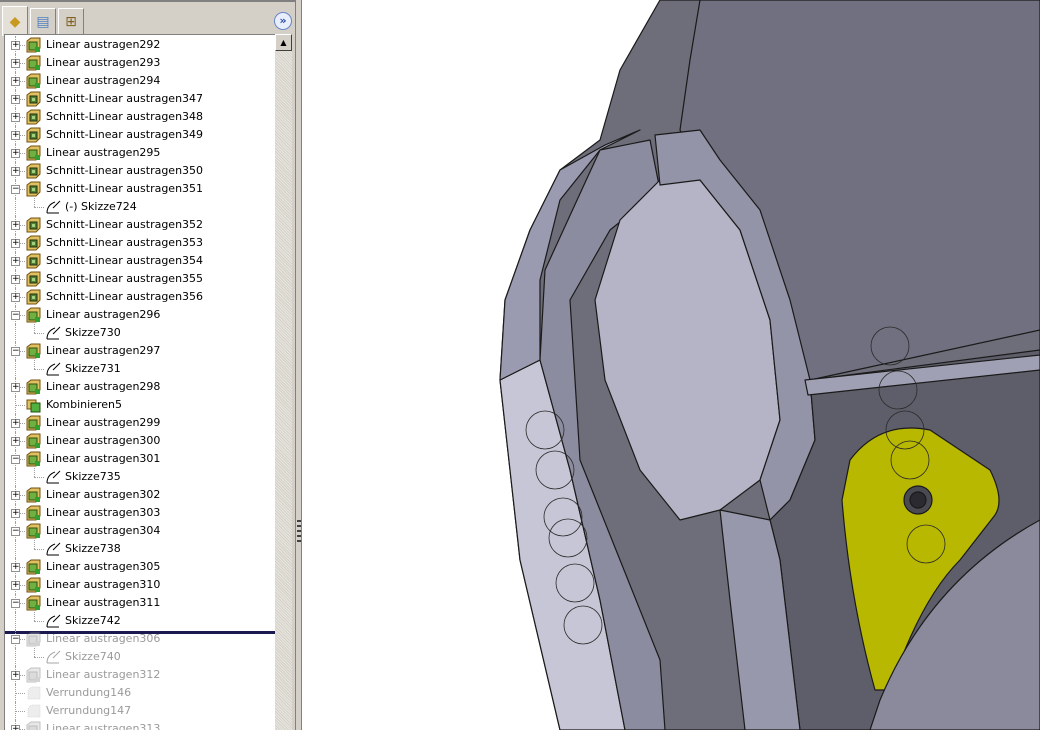 Image resolution: width=1040 pixels, height=730 pixels. Describe the element at coordinates (140, 441) in the screenshot. I see `tree-item: + Linear austragen300` at that location.